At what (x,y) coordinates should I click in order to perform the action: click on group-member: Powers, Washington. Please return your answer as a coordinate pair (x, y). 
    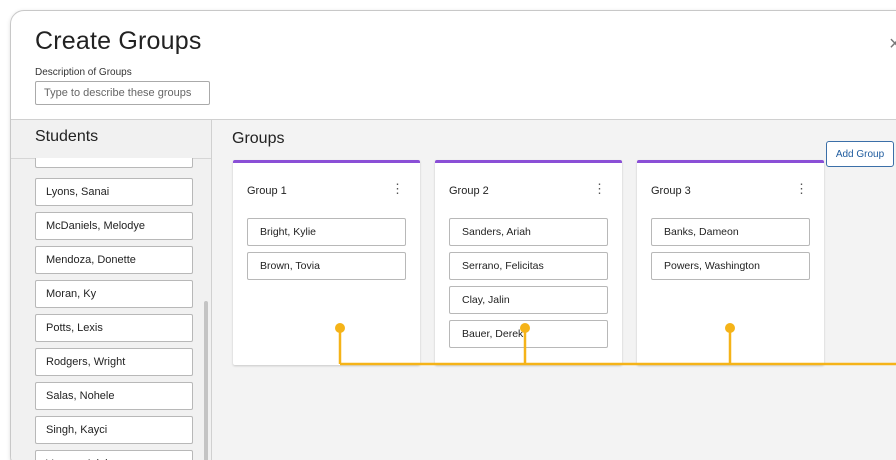
    Looking at the image, I should click on (730, 266).